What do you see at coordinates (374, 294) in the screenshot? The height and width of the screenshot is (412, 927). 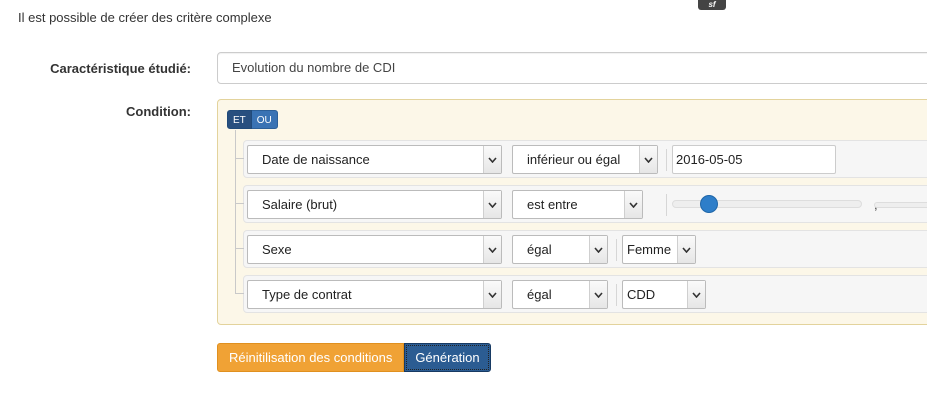 I see `rule-field-select: Type de contrat` at bounding box center [374, 294].